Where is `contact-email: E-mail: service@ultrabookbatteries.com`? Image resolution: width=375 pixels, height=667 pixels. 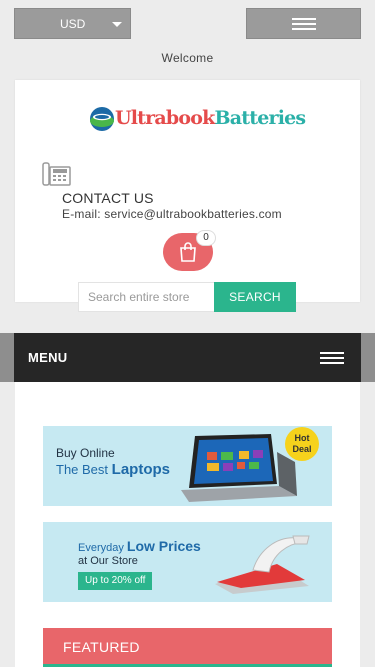
contact-email: E-mail: service@ultrabookbatteries.com is located at coordinates (172, 214).